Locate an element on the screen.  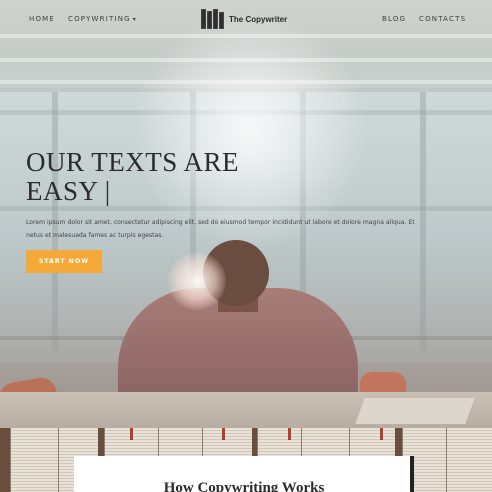
chevron-down-icon: ▾ is located at coordinates (135, 19).